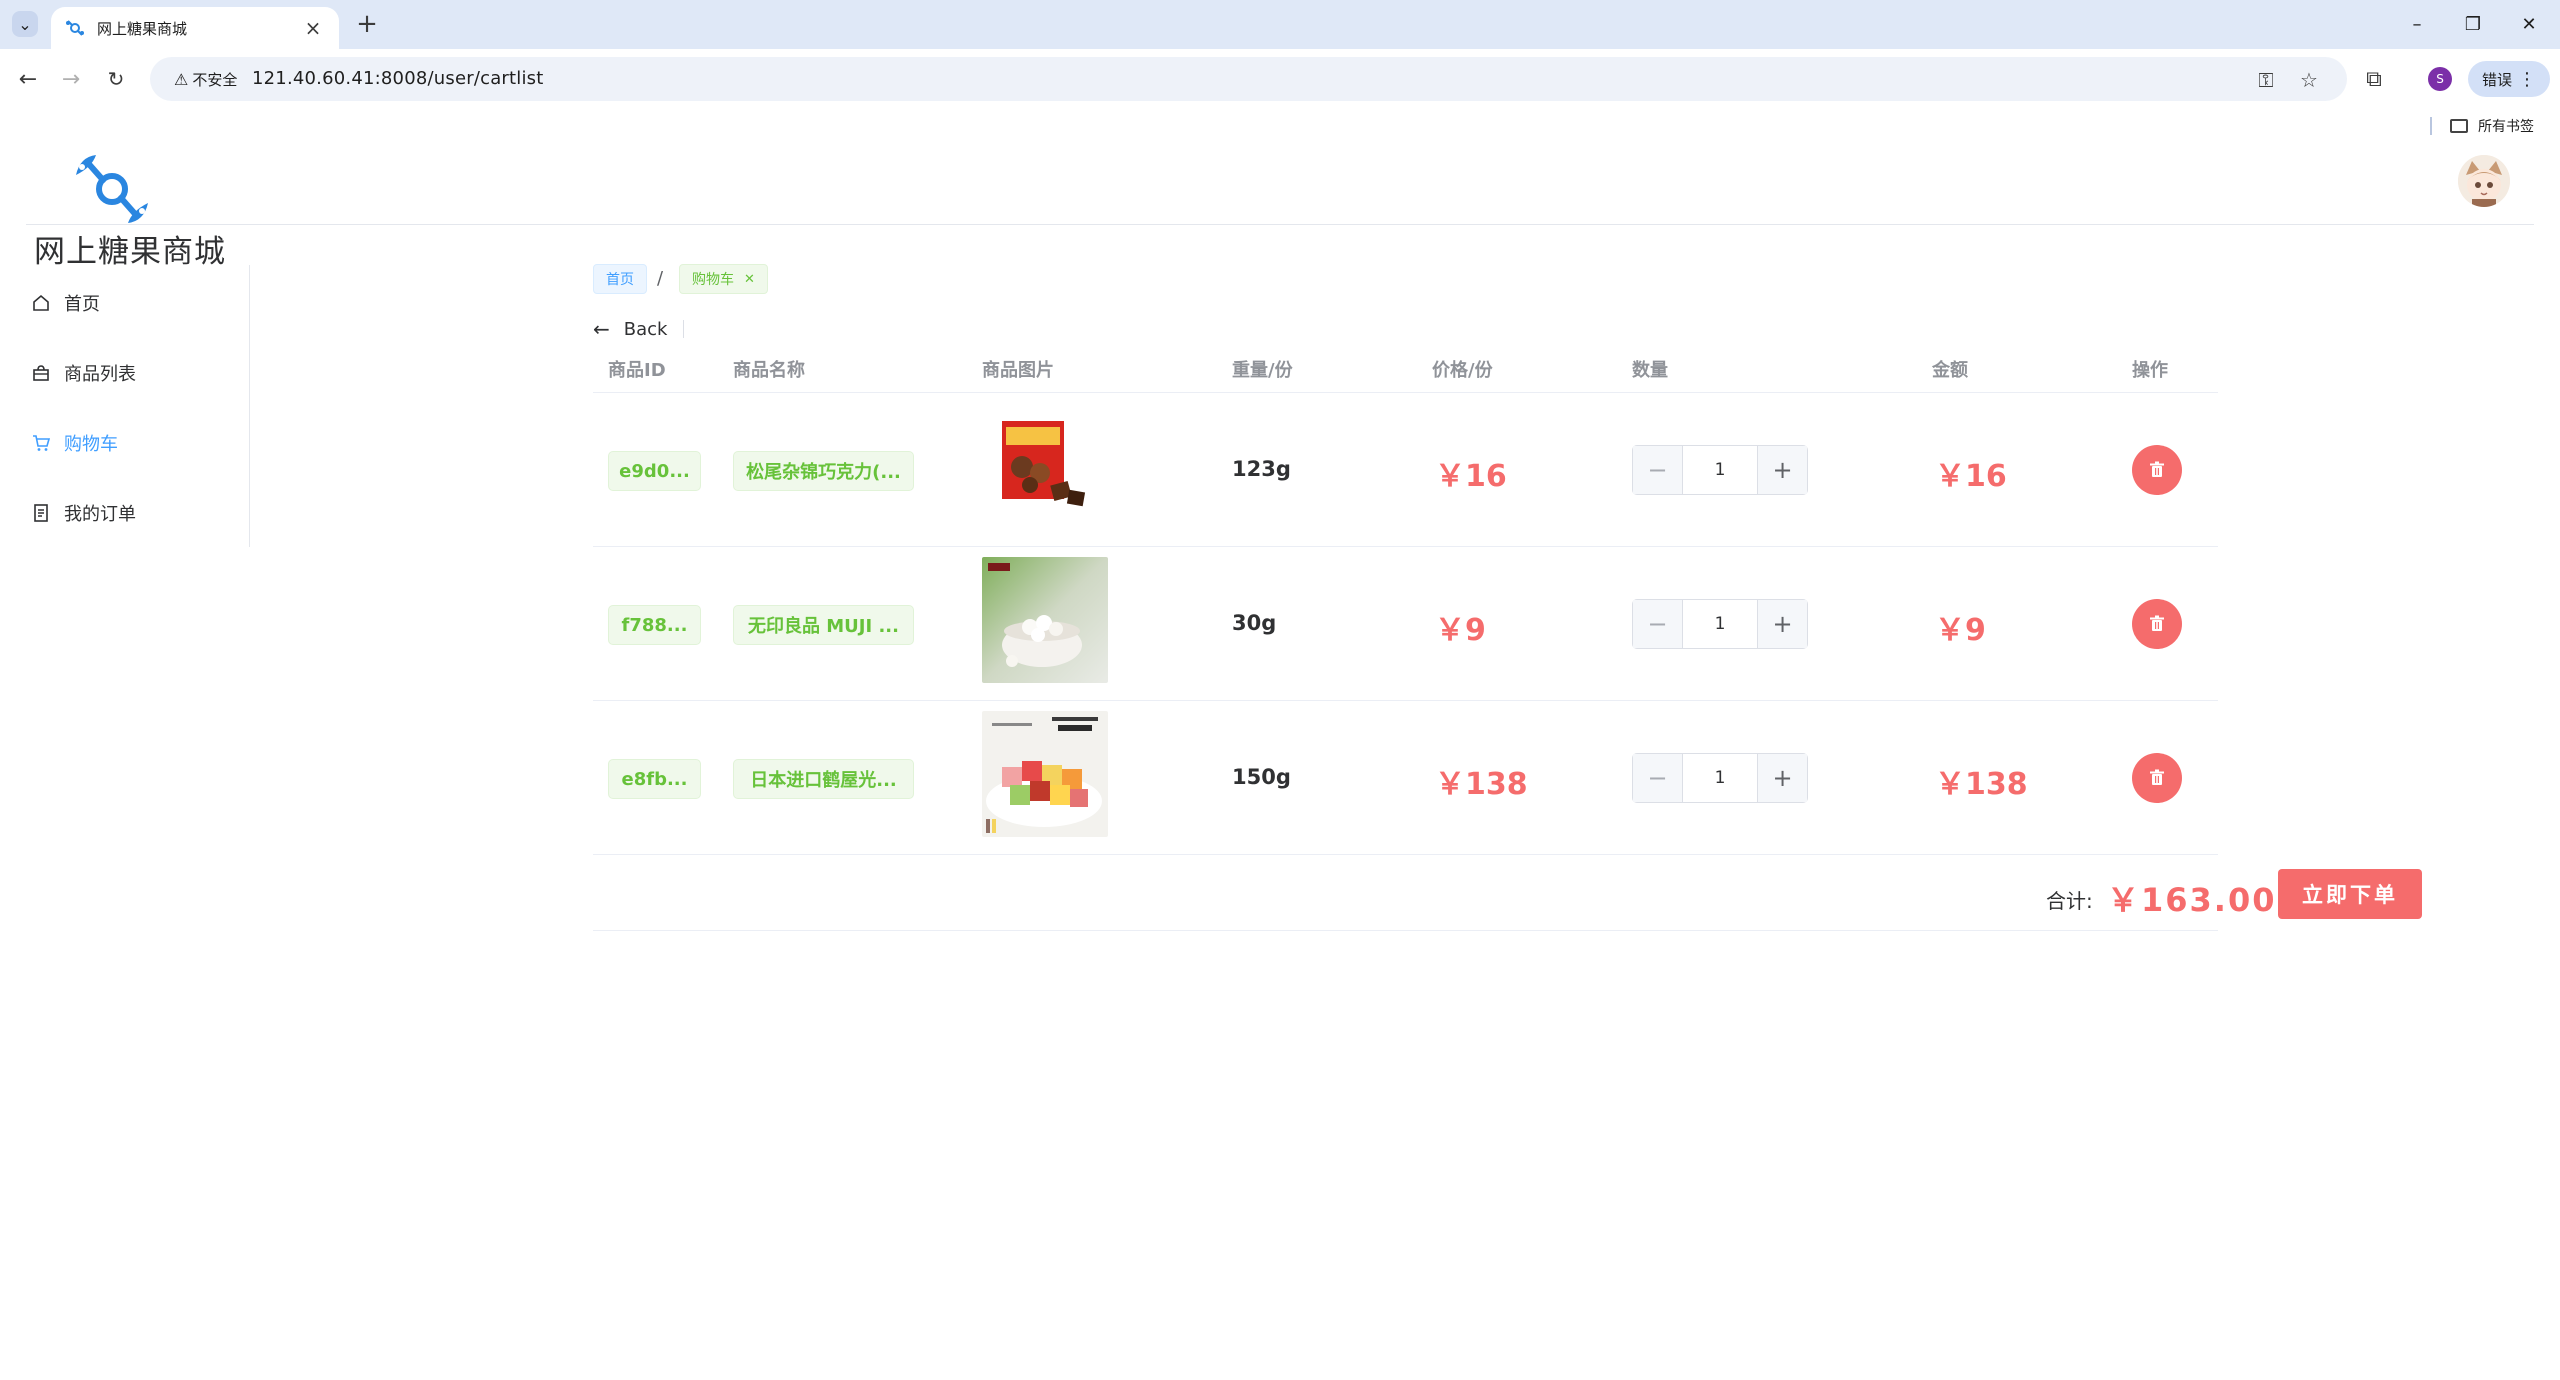  What do you see at coordinates (1471, 476) in the screenshot?
I see `product-price: ￥16` at bounding box center [1471, 476].